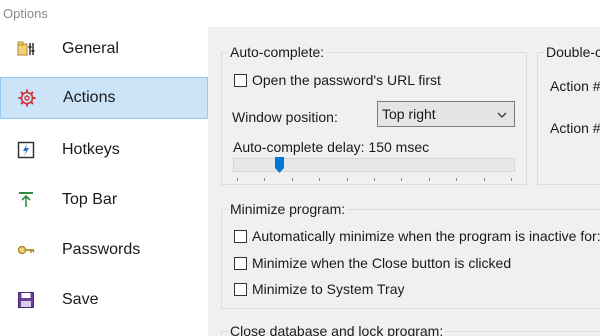 The width and height of the screenshot is (600, 336). I want to click on open-url-first-checkbox, so click(240, 80).